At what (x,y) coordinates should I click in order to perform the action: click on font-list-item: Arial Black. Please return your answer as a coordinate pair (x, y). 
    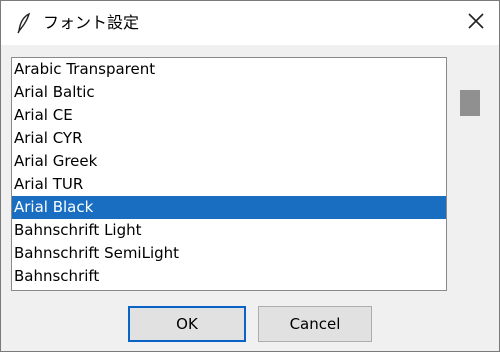
    Looking at the image, I should click on (229, 207).